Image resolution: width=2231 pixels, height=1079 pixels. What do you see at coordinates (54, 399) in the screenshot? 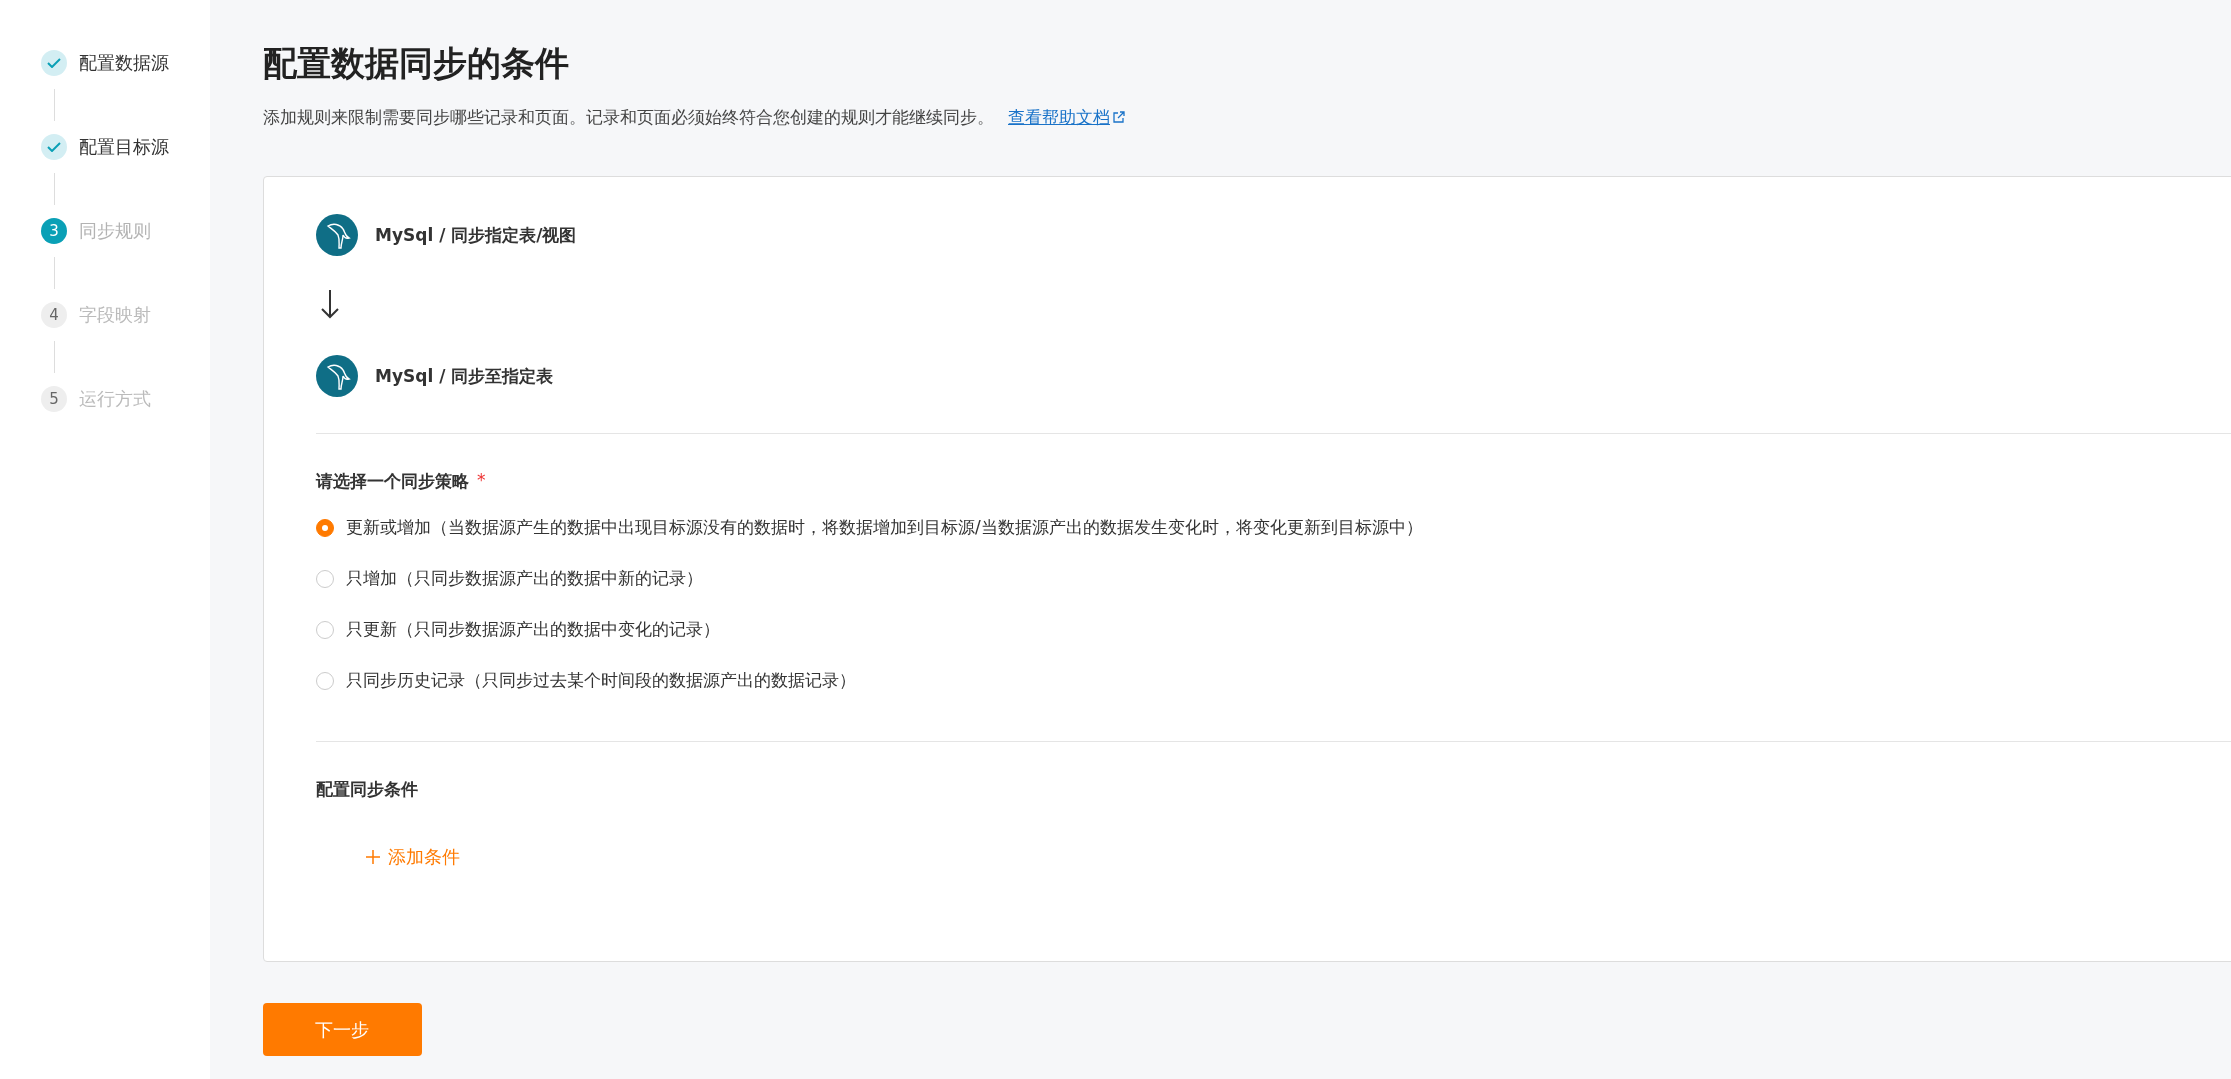
I see `step-number: 5` at bounding box center [54, 399].